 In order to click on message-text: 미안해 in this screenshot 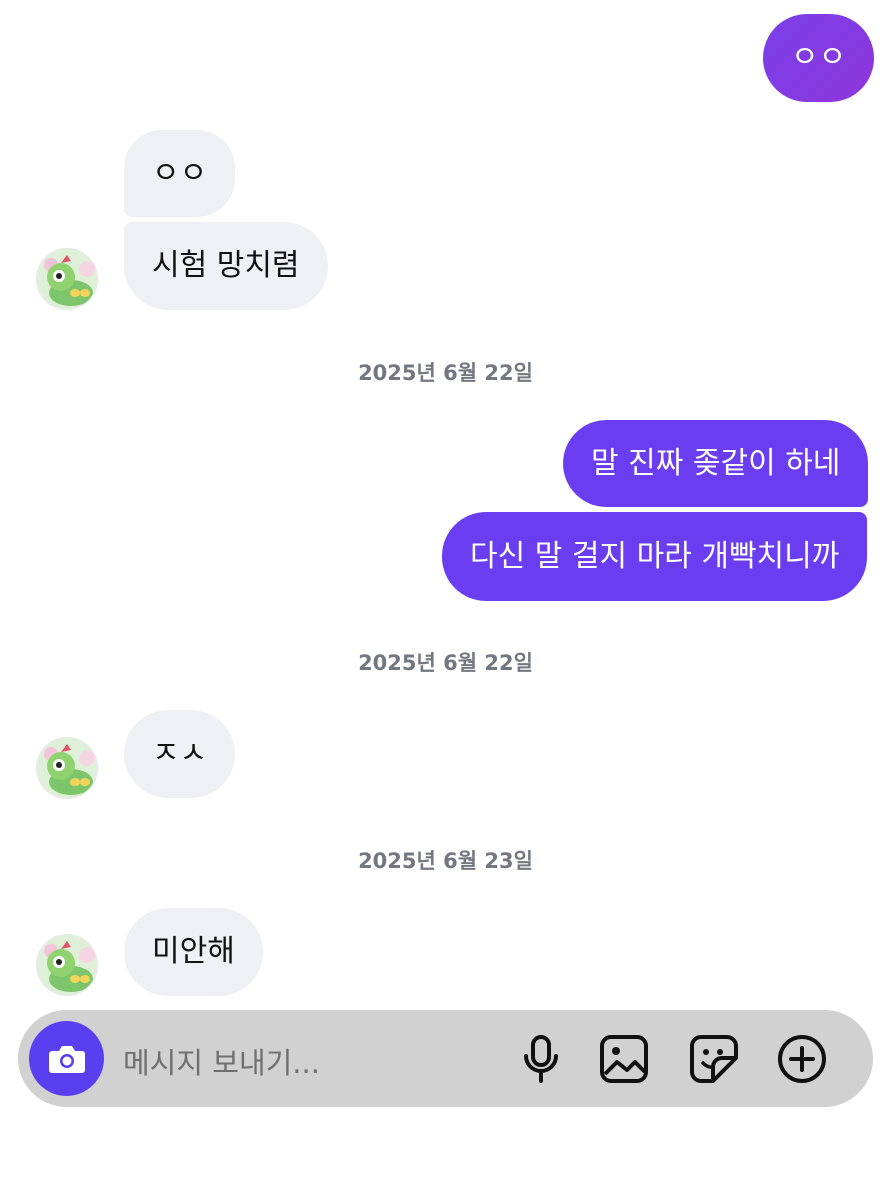, I will do `click(193, 951)`.